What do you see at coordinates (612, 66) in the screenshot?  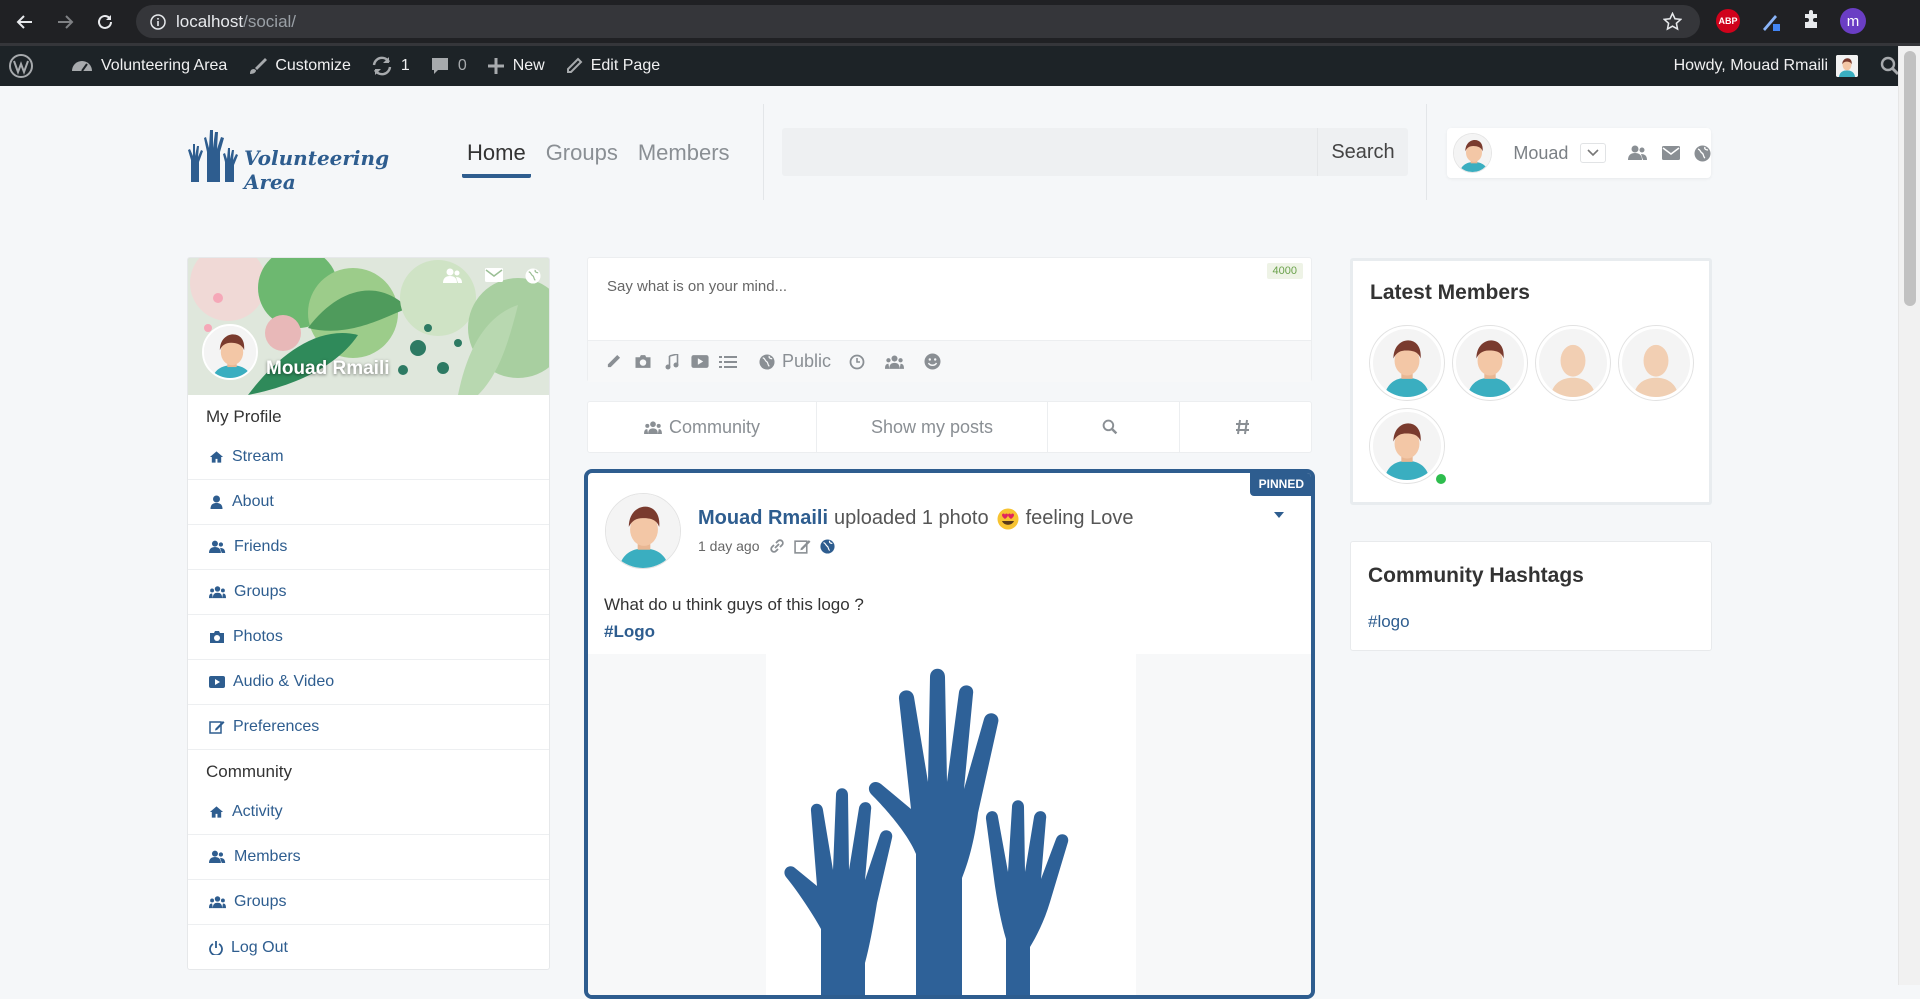 I see `edit-page-link: Edit Page` at bounding box center [612, 66].